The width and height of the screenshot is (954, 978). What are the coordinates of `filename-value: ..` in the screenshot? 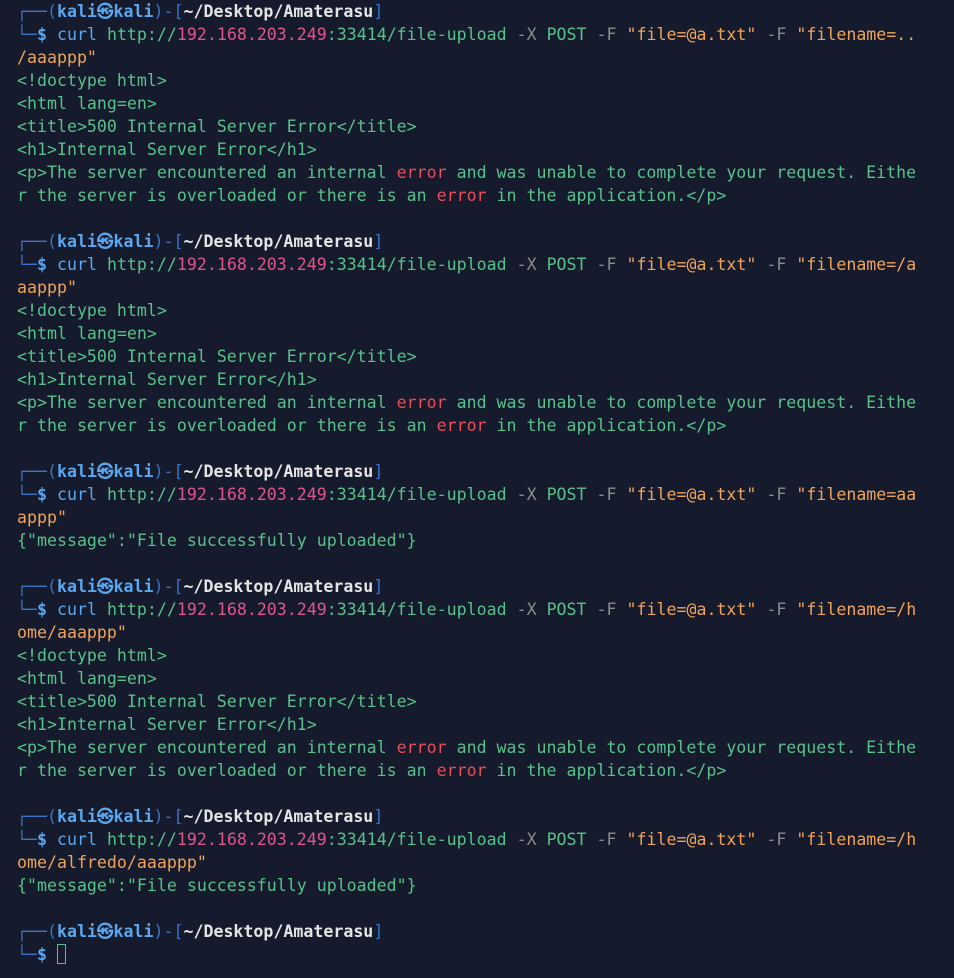 It's located at (906, 34).